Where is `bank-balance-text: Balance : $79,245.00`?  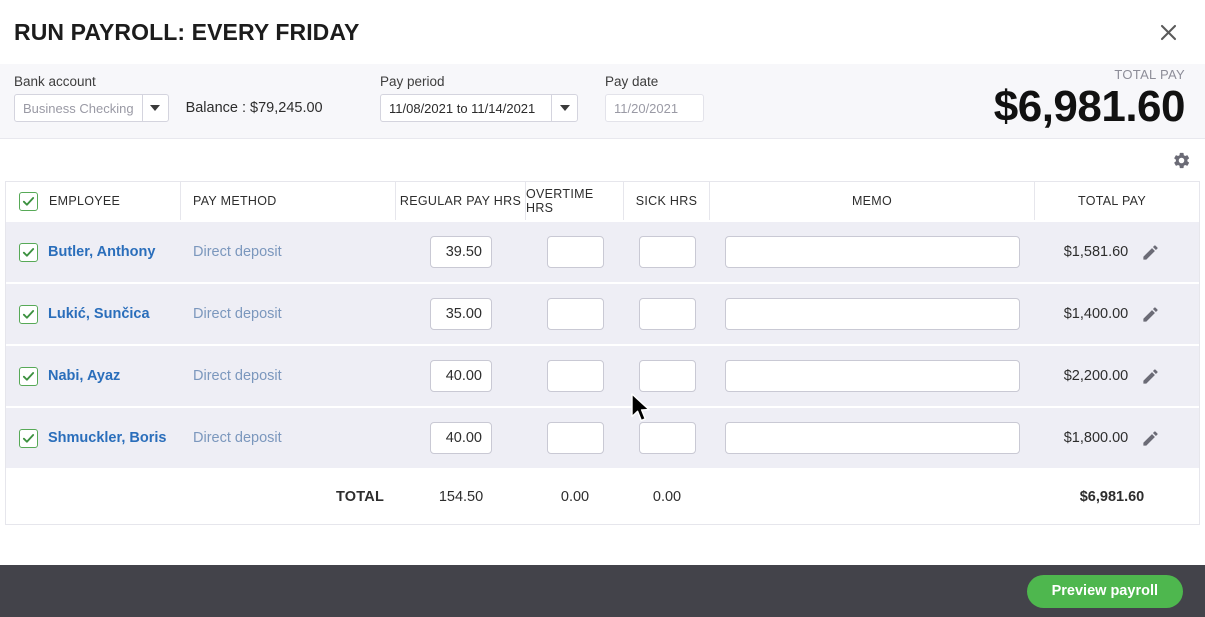 bank-balance-text: Balance : $79,245.00 is located at coordinates (254, 108).